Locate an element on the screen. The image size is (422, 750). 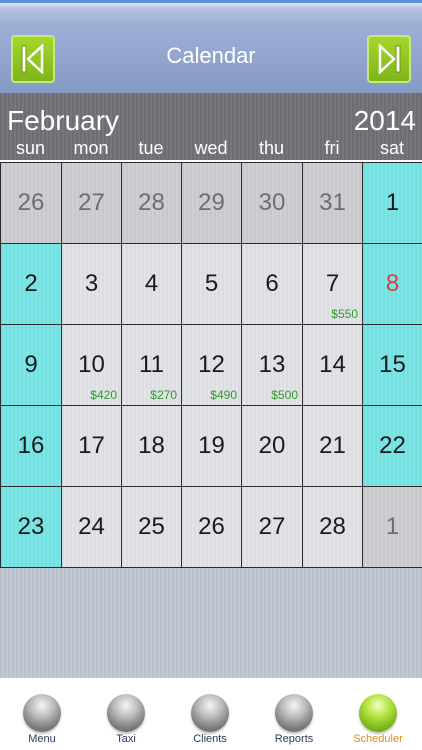
day-earnings: $270 is located at coordinates (163, 395).